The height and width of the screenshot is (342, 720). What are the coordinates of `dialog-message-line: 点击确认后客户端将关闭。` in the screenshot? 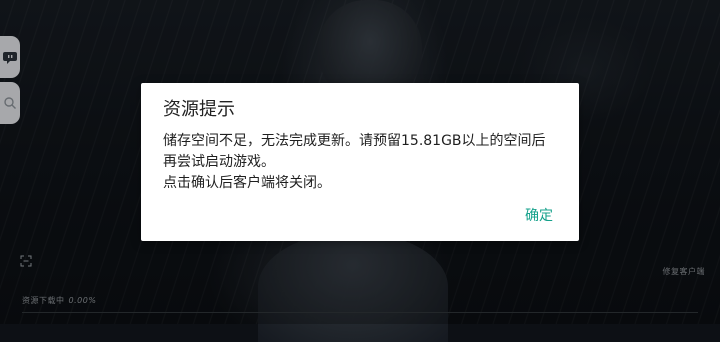 It's located at (247, 183).